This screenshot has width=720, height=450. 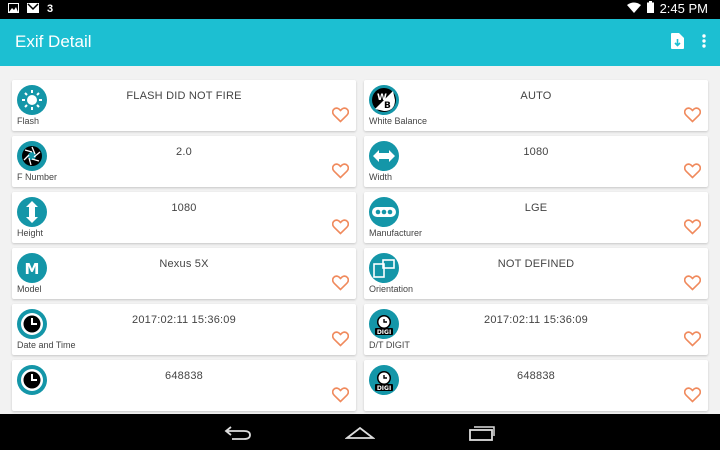 I want to click on export-file-icon, so click(x=677, y=43).